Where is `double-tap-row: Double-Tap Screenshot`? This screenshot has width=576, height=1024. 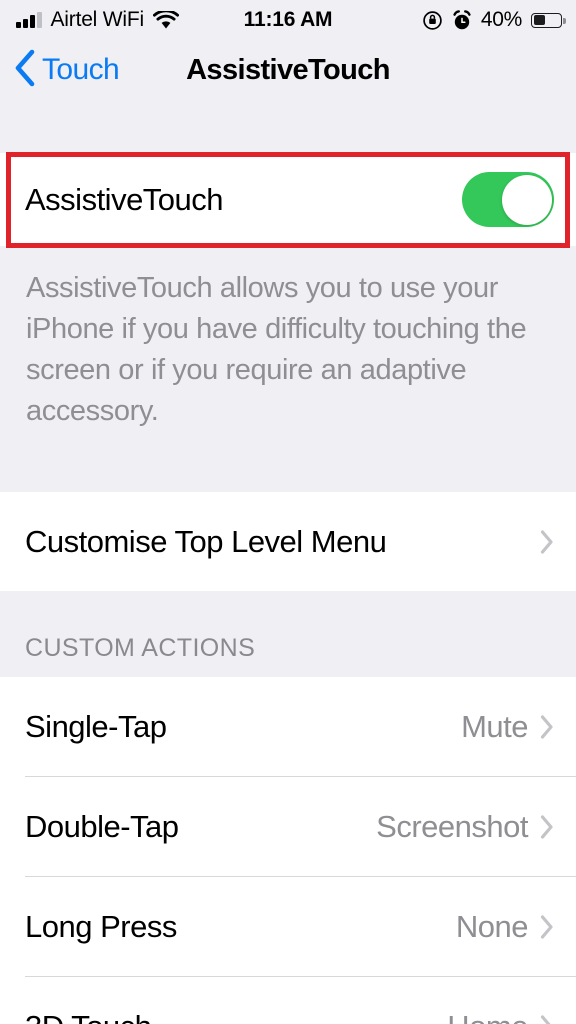 double-tap-row: Double-Tap Screenshot is located at coordinates (288, 826).